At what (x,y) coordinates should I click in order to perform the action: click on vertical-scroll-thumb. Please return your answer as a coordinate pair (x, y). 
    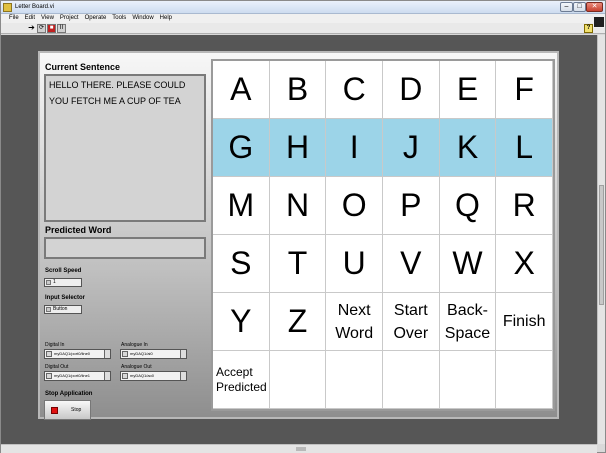
    Looking at the image, I should click on (601, 245).